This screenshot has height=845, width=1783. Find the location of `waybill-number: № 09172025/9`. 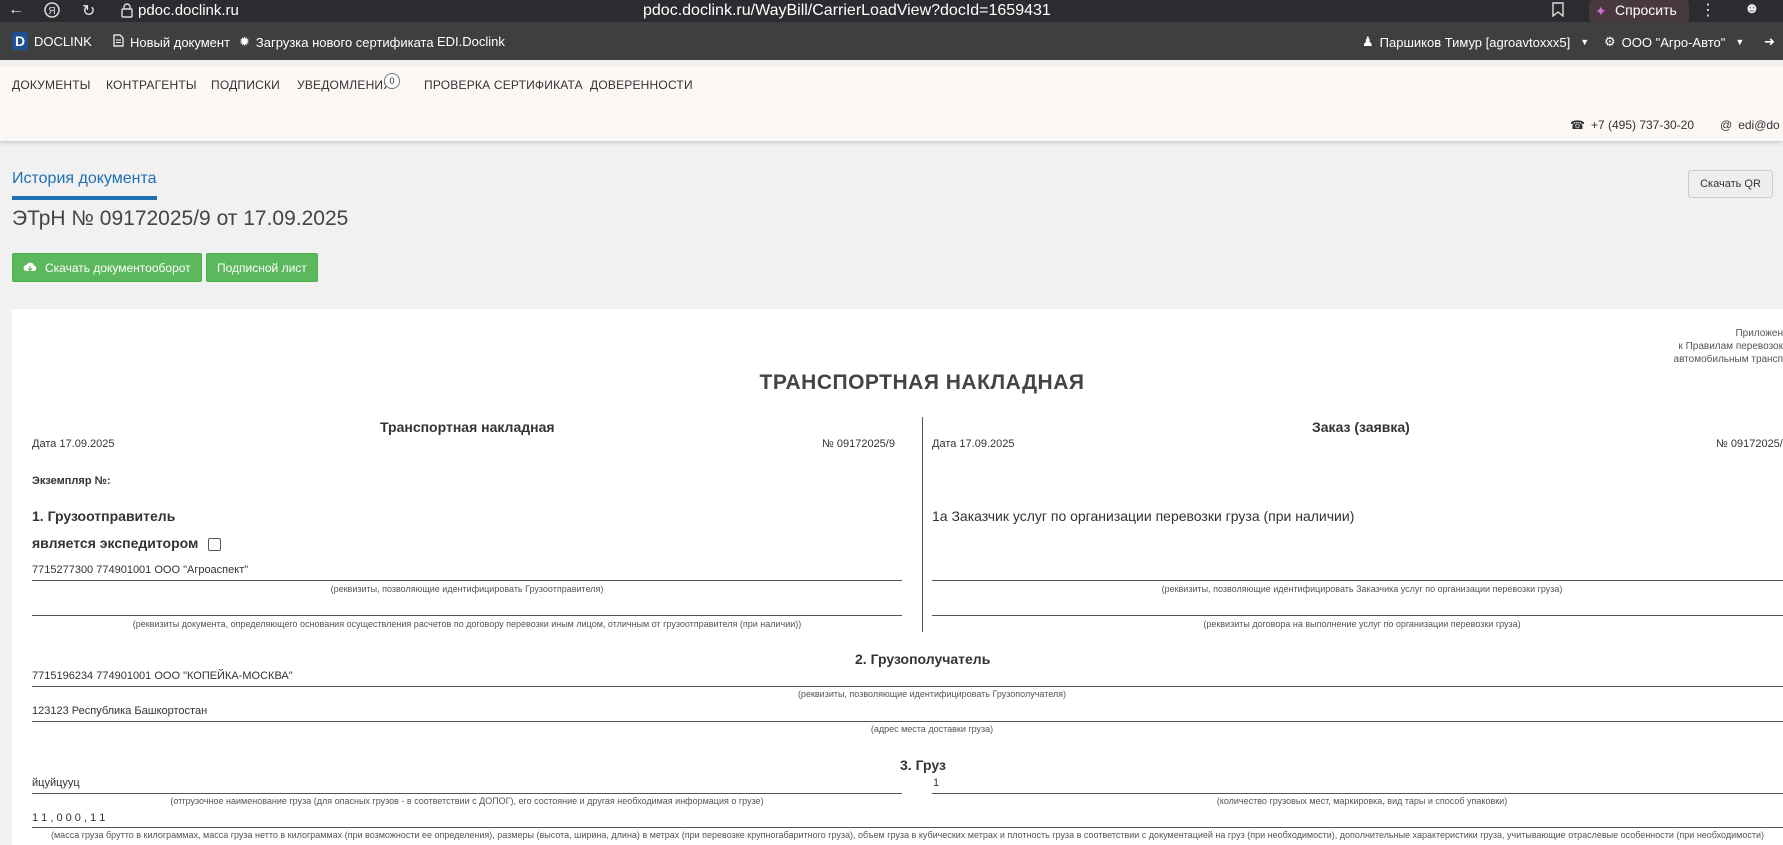

waybill-number: № 09172025/9 is located at coordinates (858, 444).